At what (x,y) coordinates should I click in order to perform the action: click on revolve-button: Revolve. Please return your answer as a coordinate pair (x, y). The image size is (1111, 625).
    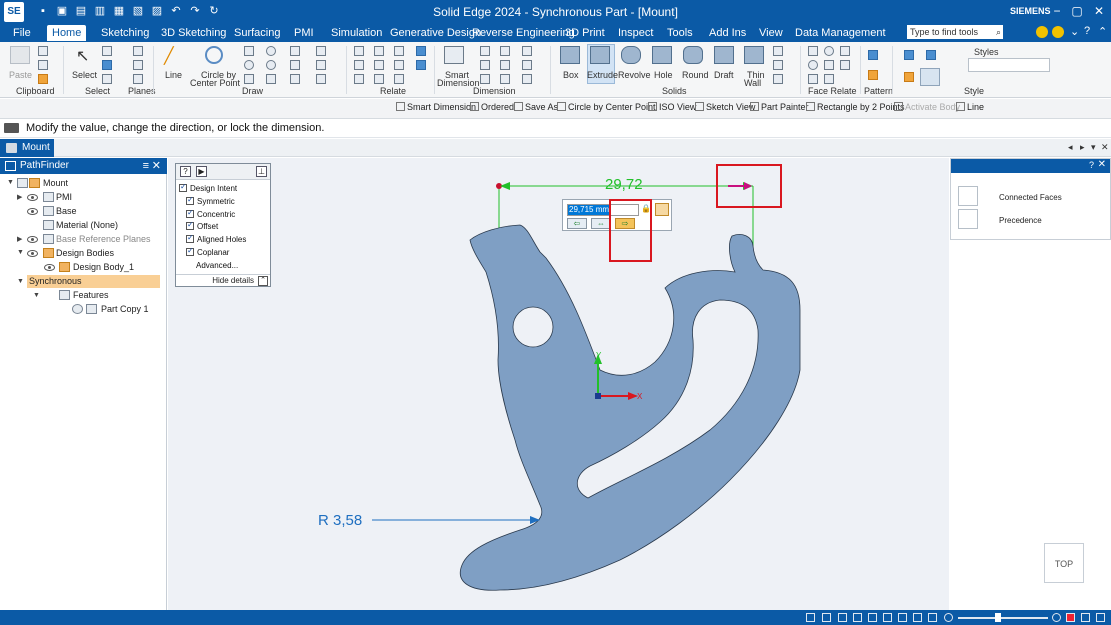
    Looking at the image, I should click on (634, 75).